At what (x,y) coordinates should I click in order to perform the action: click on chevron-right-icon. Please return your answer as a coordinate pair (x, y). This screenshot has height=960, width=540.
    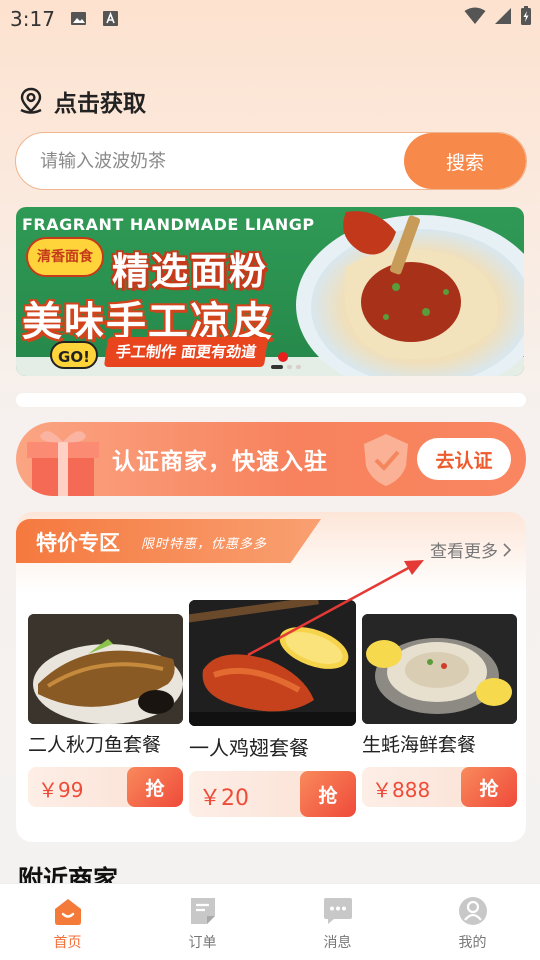
    Looking at the image, I should click on (507, 549).